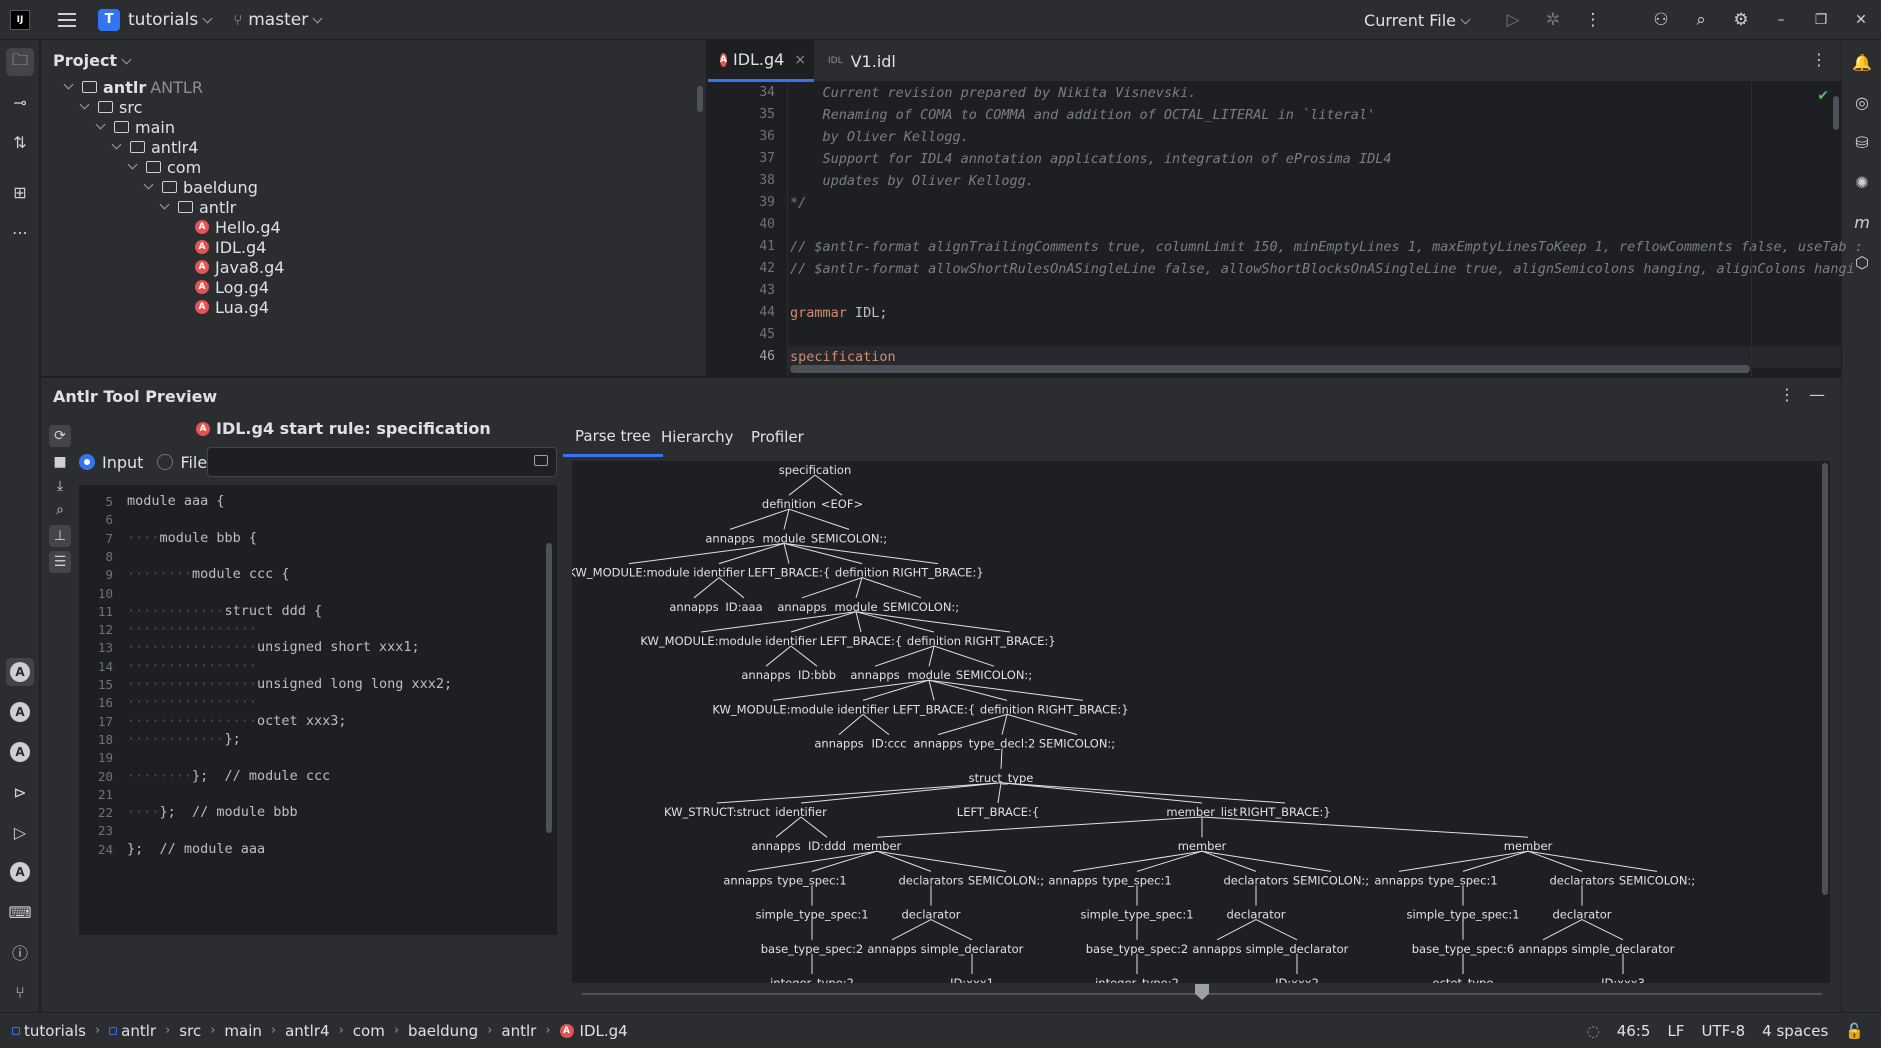 Image resolution: width=1881 pixels, height=1048 pixels. I want to click on more-tools-icon: ⋯, so click(20, 232).